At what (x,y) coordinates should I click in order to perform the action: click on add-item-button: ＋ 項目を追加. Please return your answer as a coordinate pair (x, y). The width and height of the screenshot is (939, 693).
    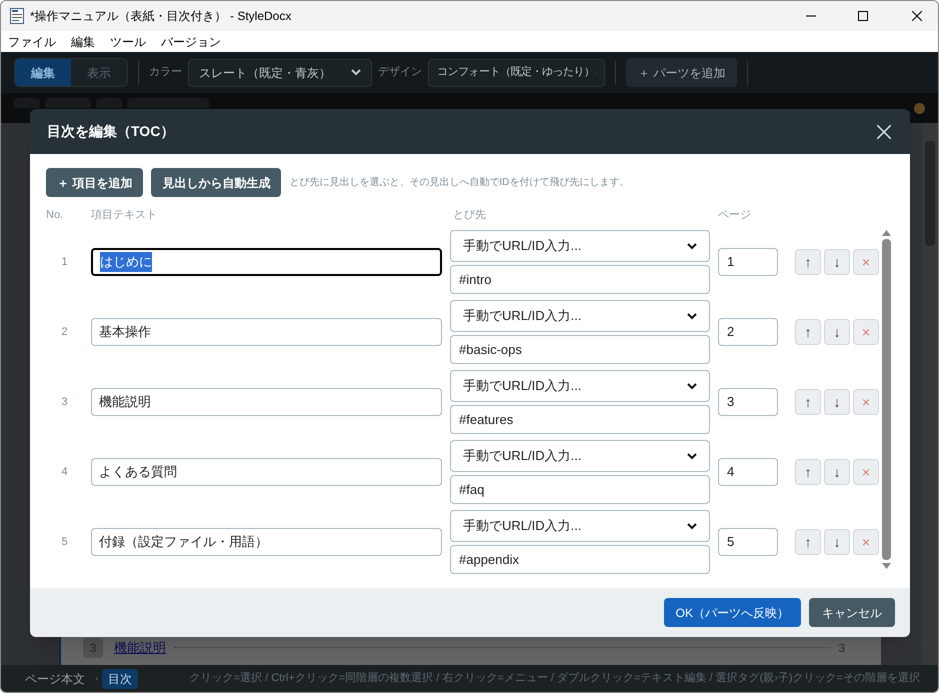
    Looking at the image, I should click on (95, 182).